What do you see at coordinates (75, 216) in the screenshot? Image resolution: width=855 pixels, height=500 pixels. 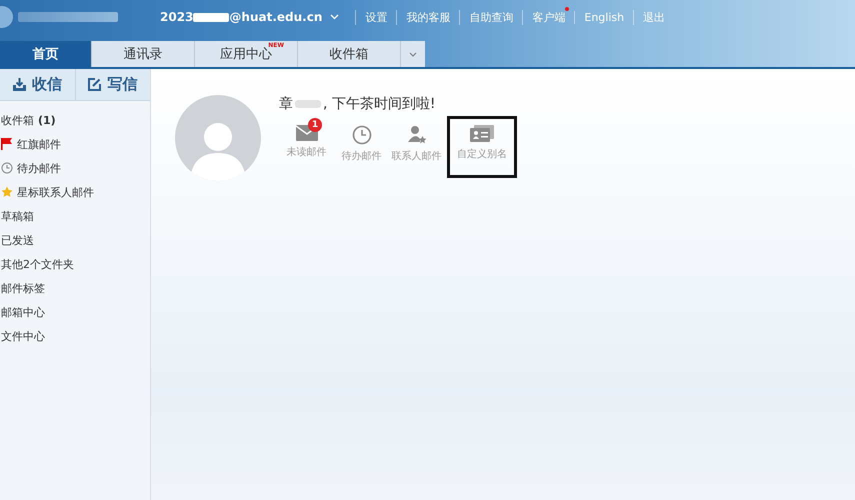 I see `folder-item: 草稿箱` at bounding box center [75, 216].